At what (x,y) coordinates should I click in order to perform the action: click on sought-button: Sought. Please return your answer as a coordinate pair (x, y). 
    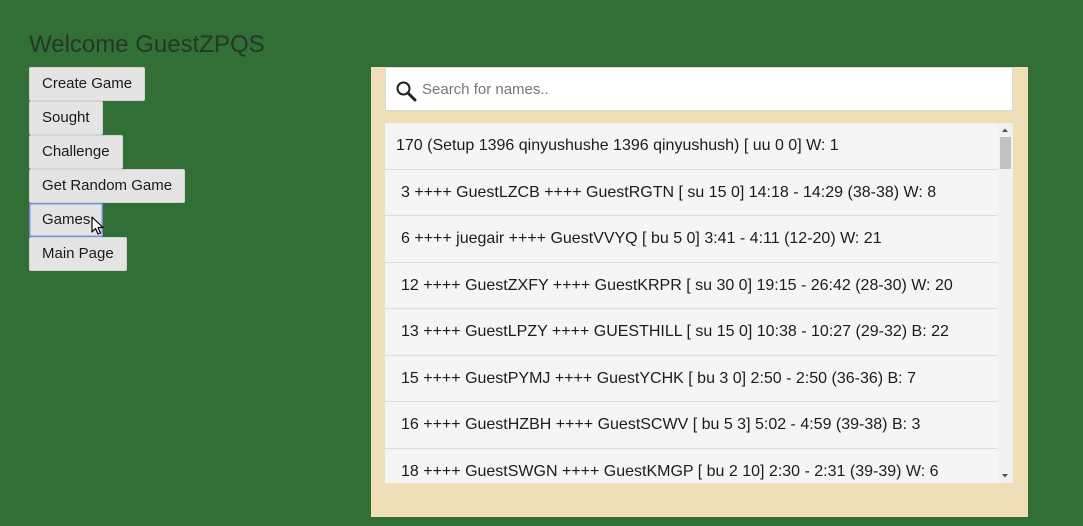
    Looking at the image, I should click on (66, 118).